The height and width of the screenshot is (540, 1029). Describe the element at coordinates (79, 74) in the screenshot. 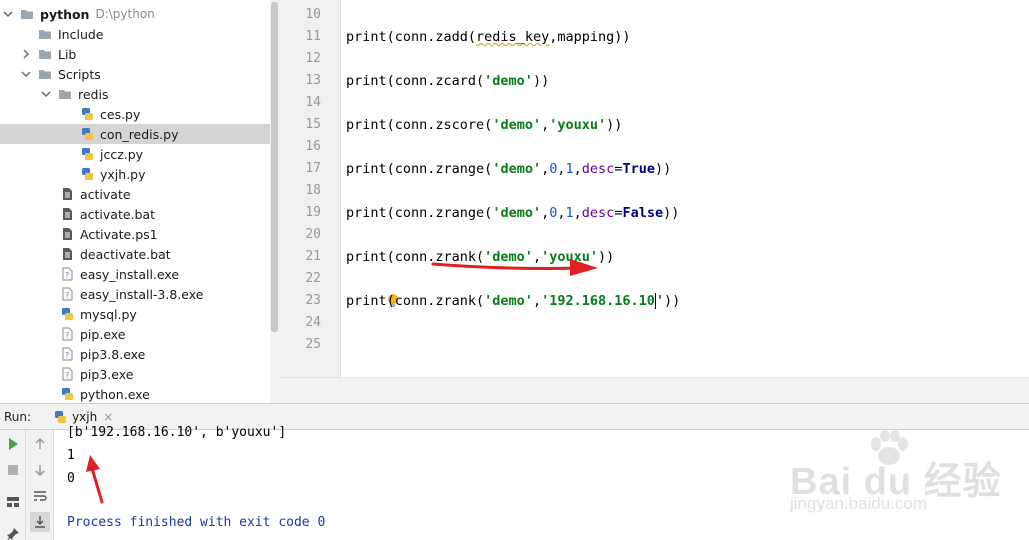

I see `tree-item-label: Scripts` at that location.